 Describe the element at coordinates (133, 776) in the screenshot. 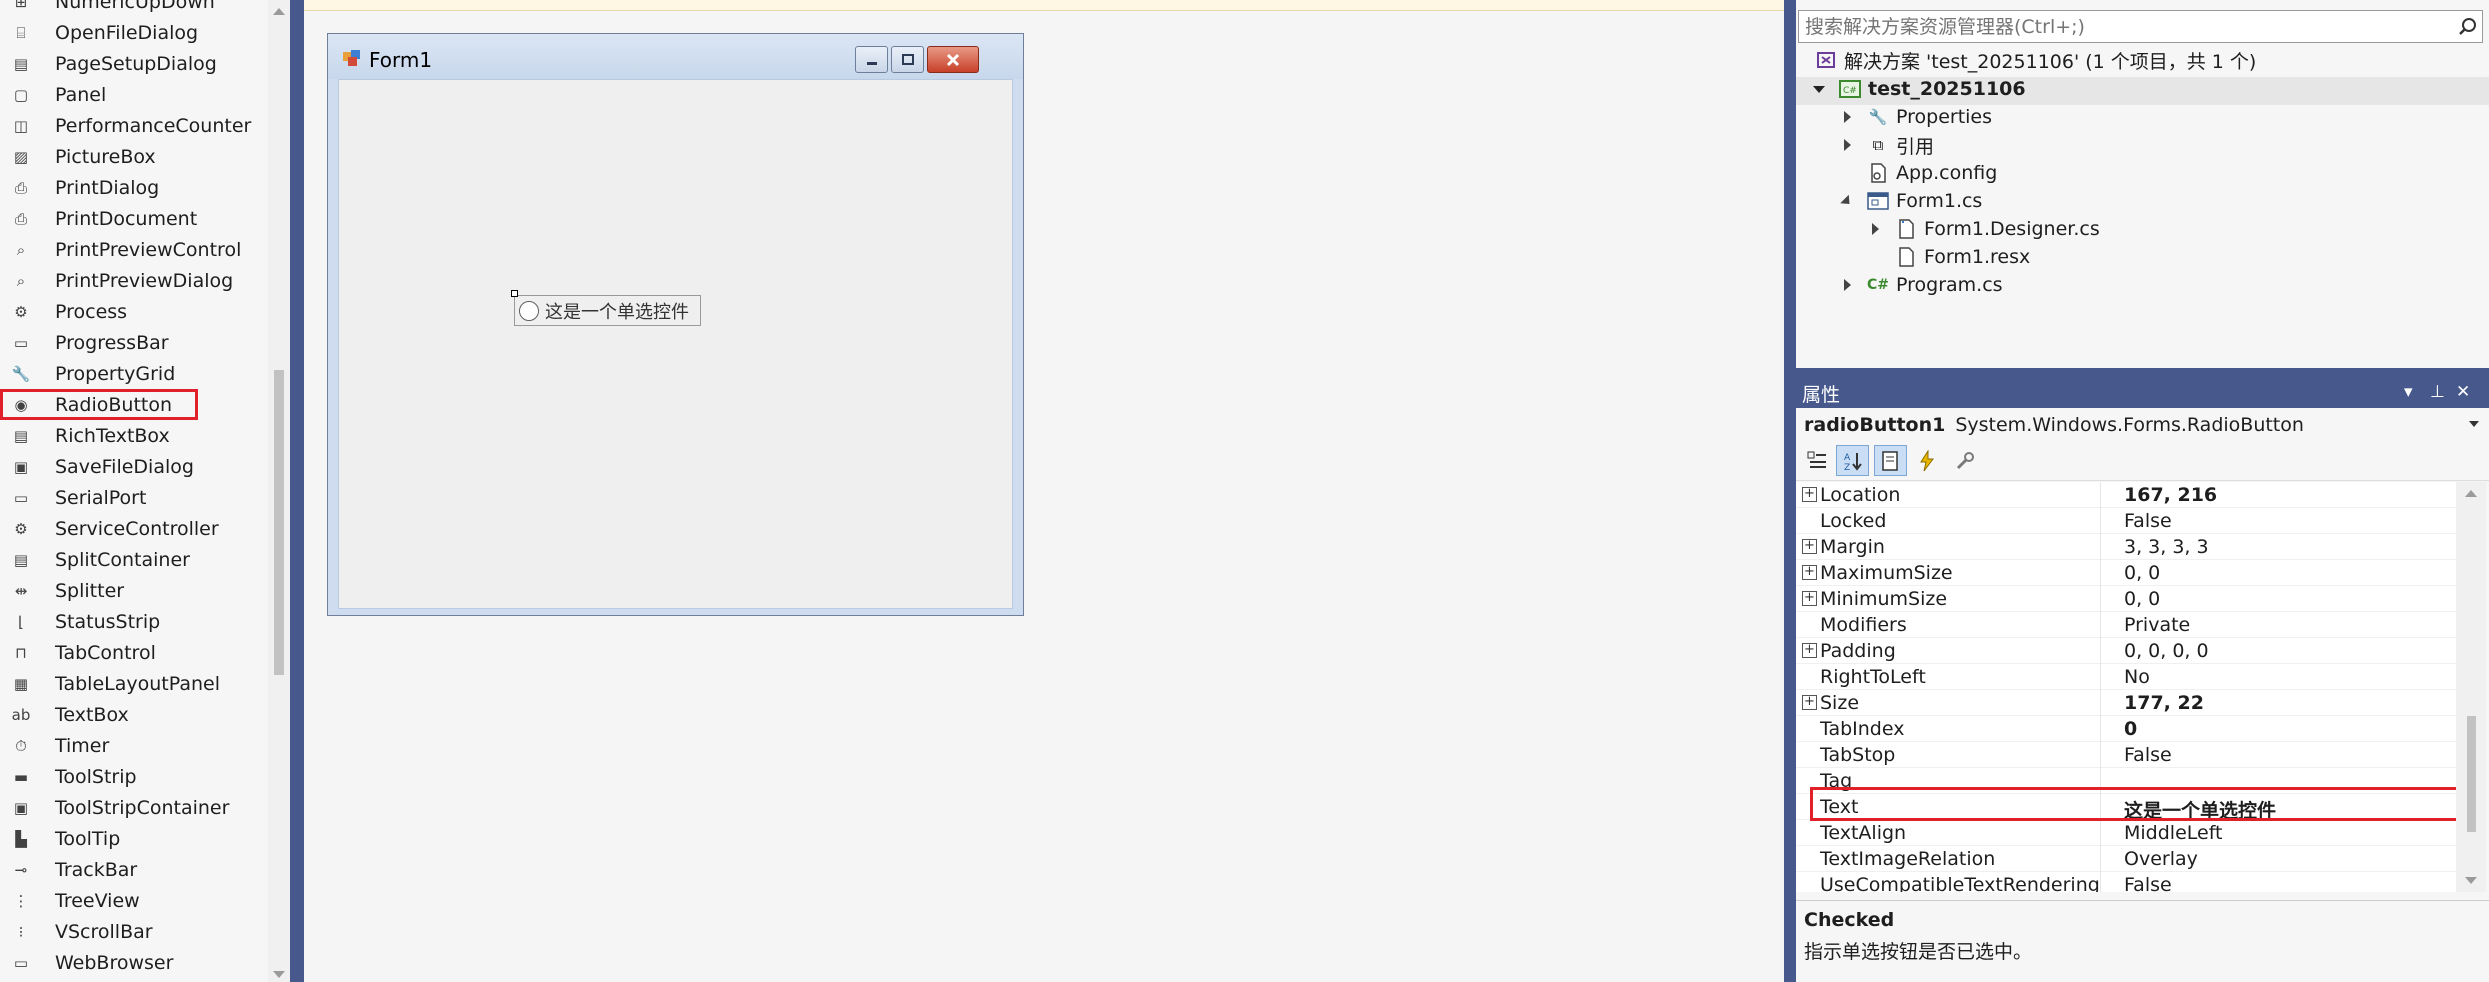

I see `toolbox-item: ▬ ToolStrip` at that location.